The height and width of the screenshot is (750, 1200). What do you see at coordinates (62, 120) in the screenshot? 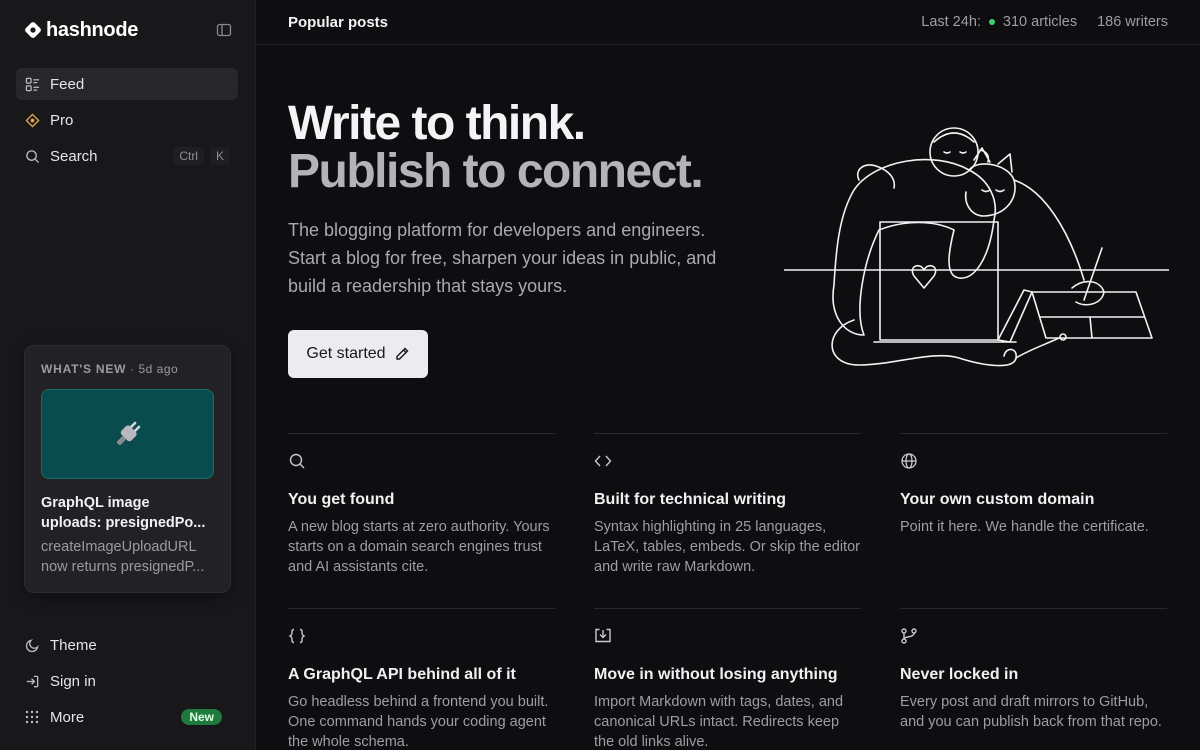
I see `sidebar-item-label: Pro` at bounding box center [62, 120].